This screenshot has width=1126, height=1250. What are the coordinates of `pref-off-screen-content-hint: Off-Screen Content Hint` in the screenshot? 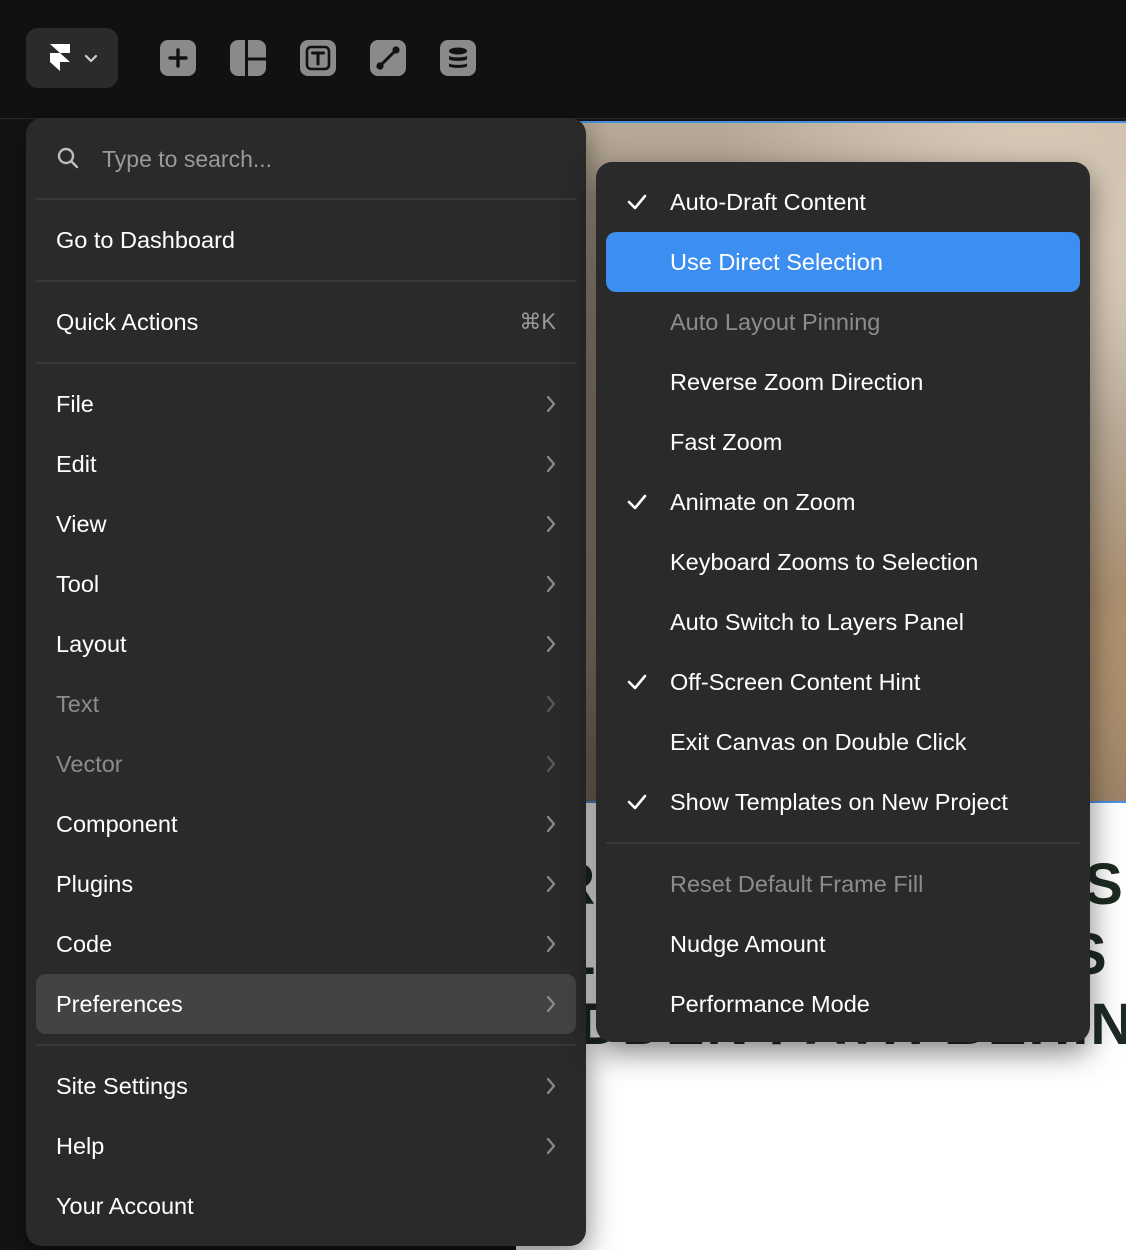 It's located at (843, 682).